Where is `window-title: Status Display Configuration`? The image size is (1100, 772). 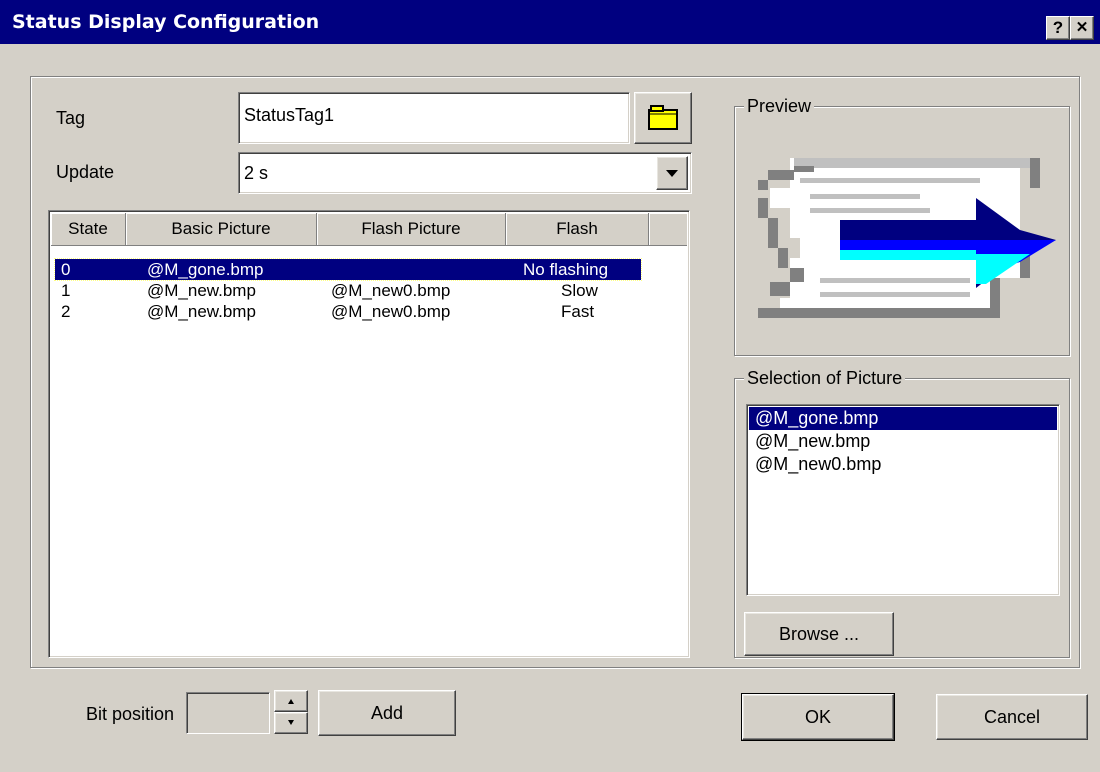 window-title: Status Display Configuration is located at coordinates (166, 22).